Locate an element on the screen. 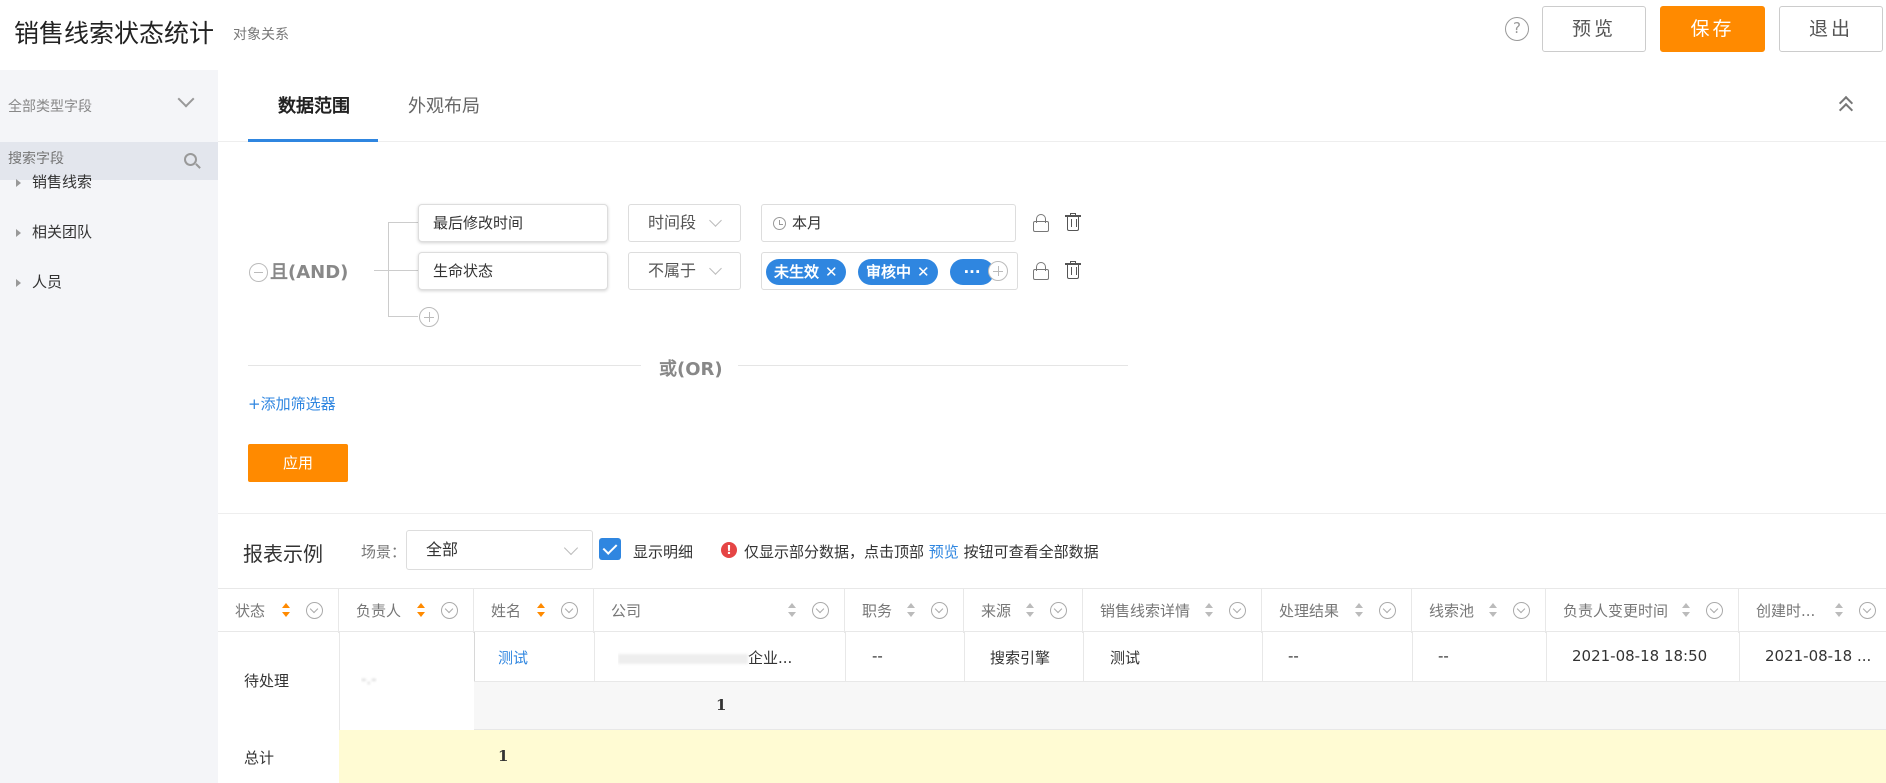  caret-right-icon is located at coordinates (18, 232).